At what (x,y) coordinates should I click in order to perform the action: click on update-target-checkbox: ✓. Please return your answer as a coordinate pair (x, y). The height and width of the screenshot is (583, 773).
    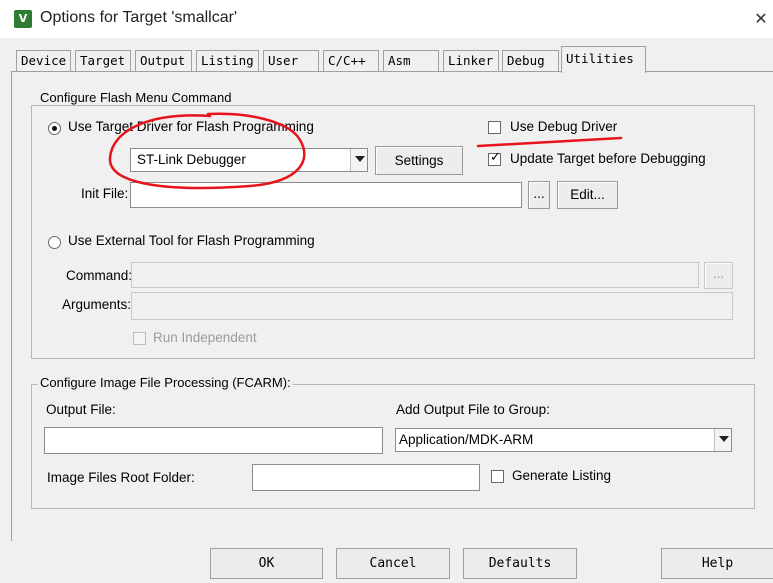
    Looking at the image, I should click on (494, 158).